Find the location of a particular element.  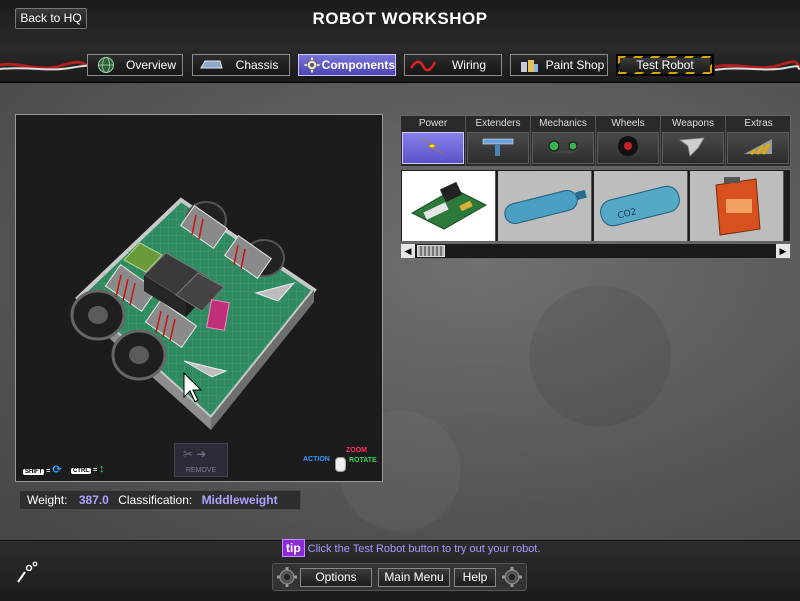

category-label: Weapons is located at coordinates (693, 123).